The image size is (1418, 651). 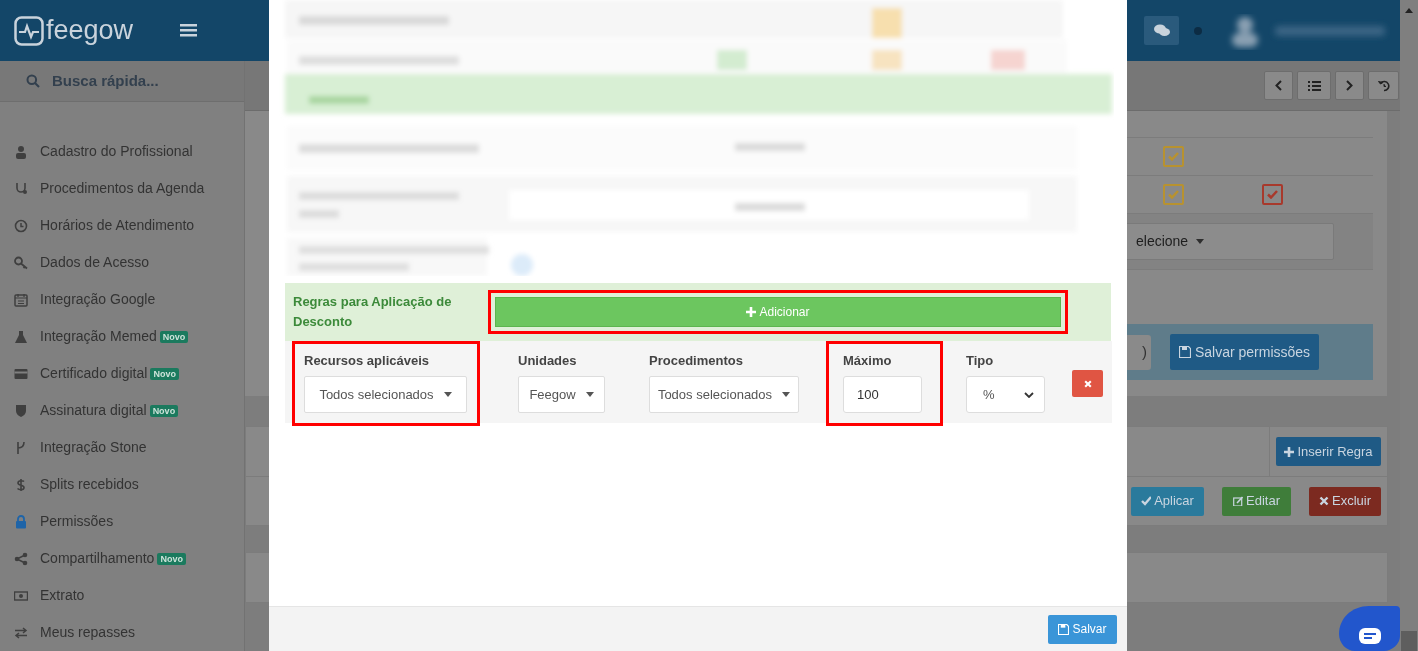 I want to click on sidebar-item: Cadastro do Profissional, so click(x=122, y=151).